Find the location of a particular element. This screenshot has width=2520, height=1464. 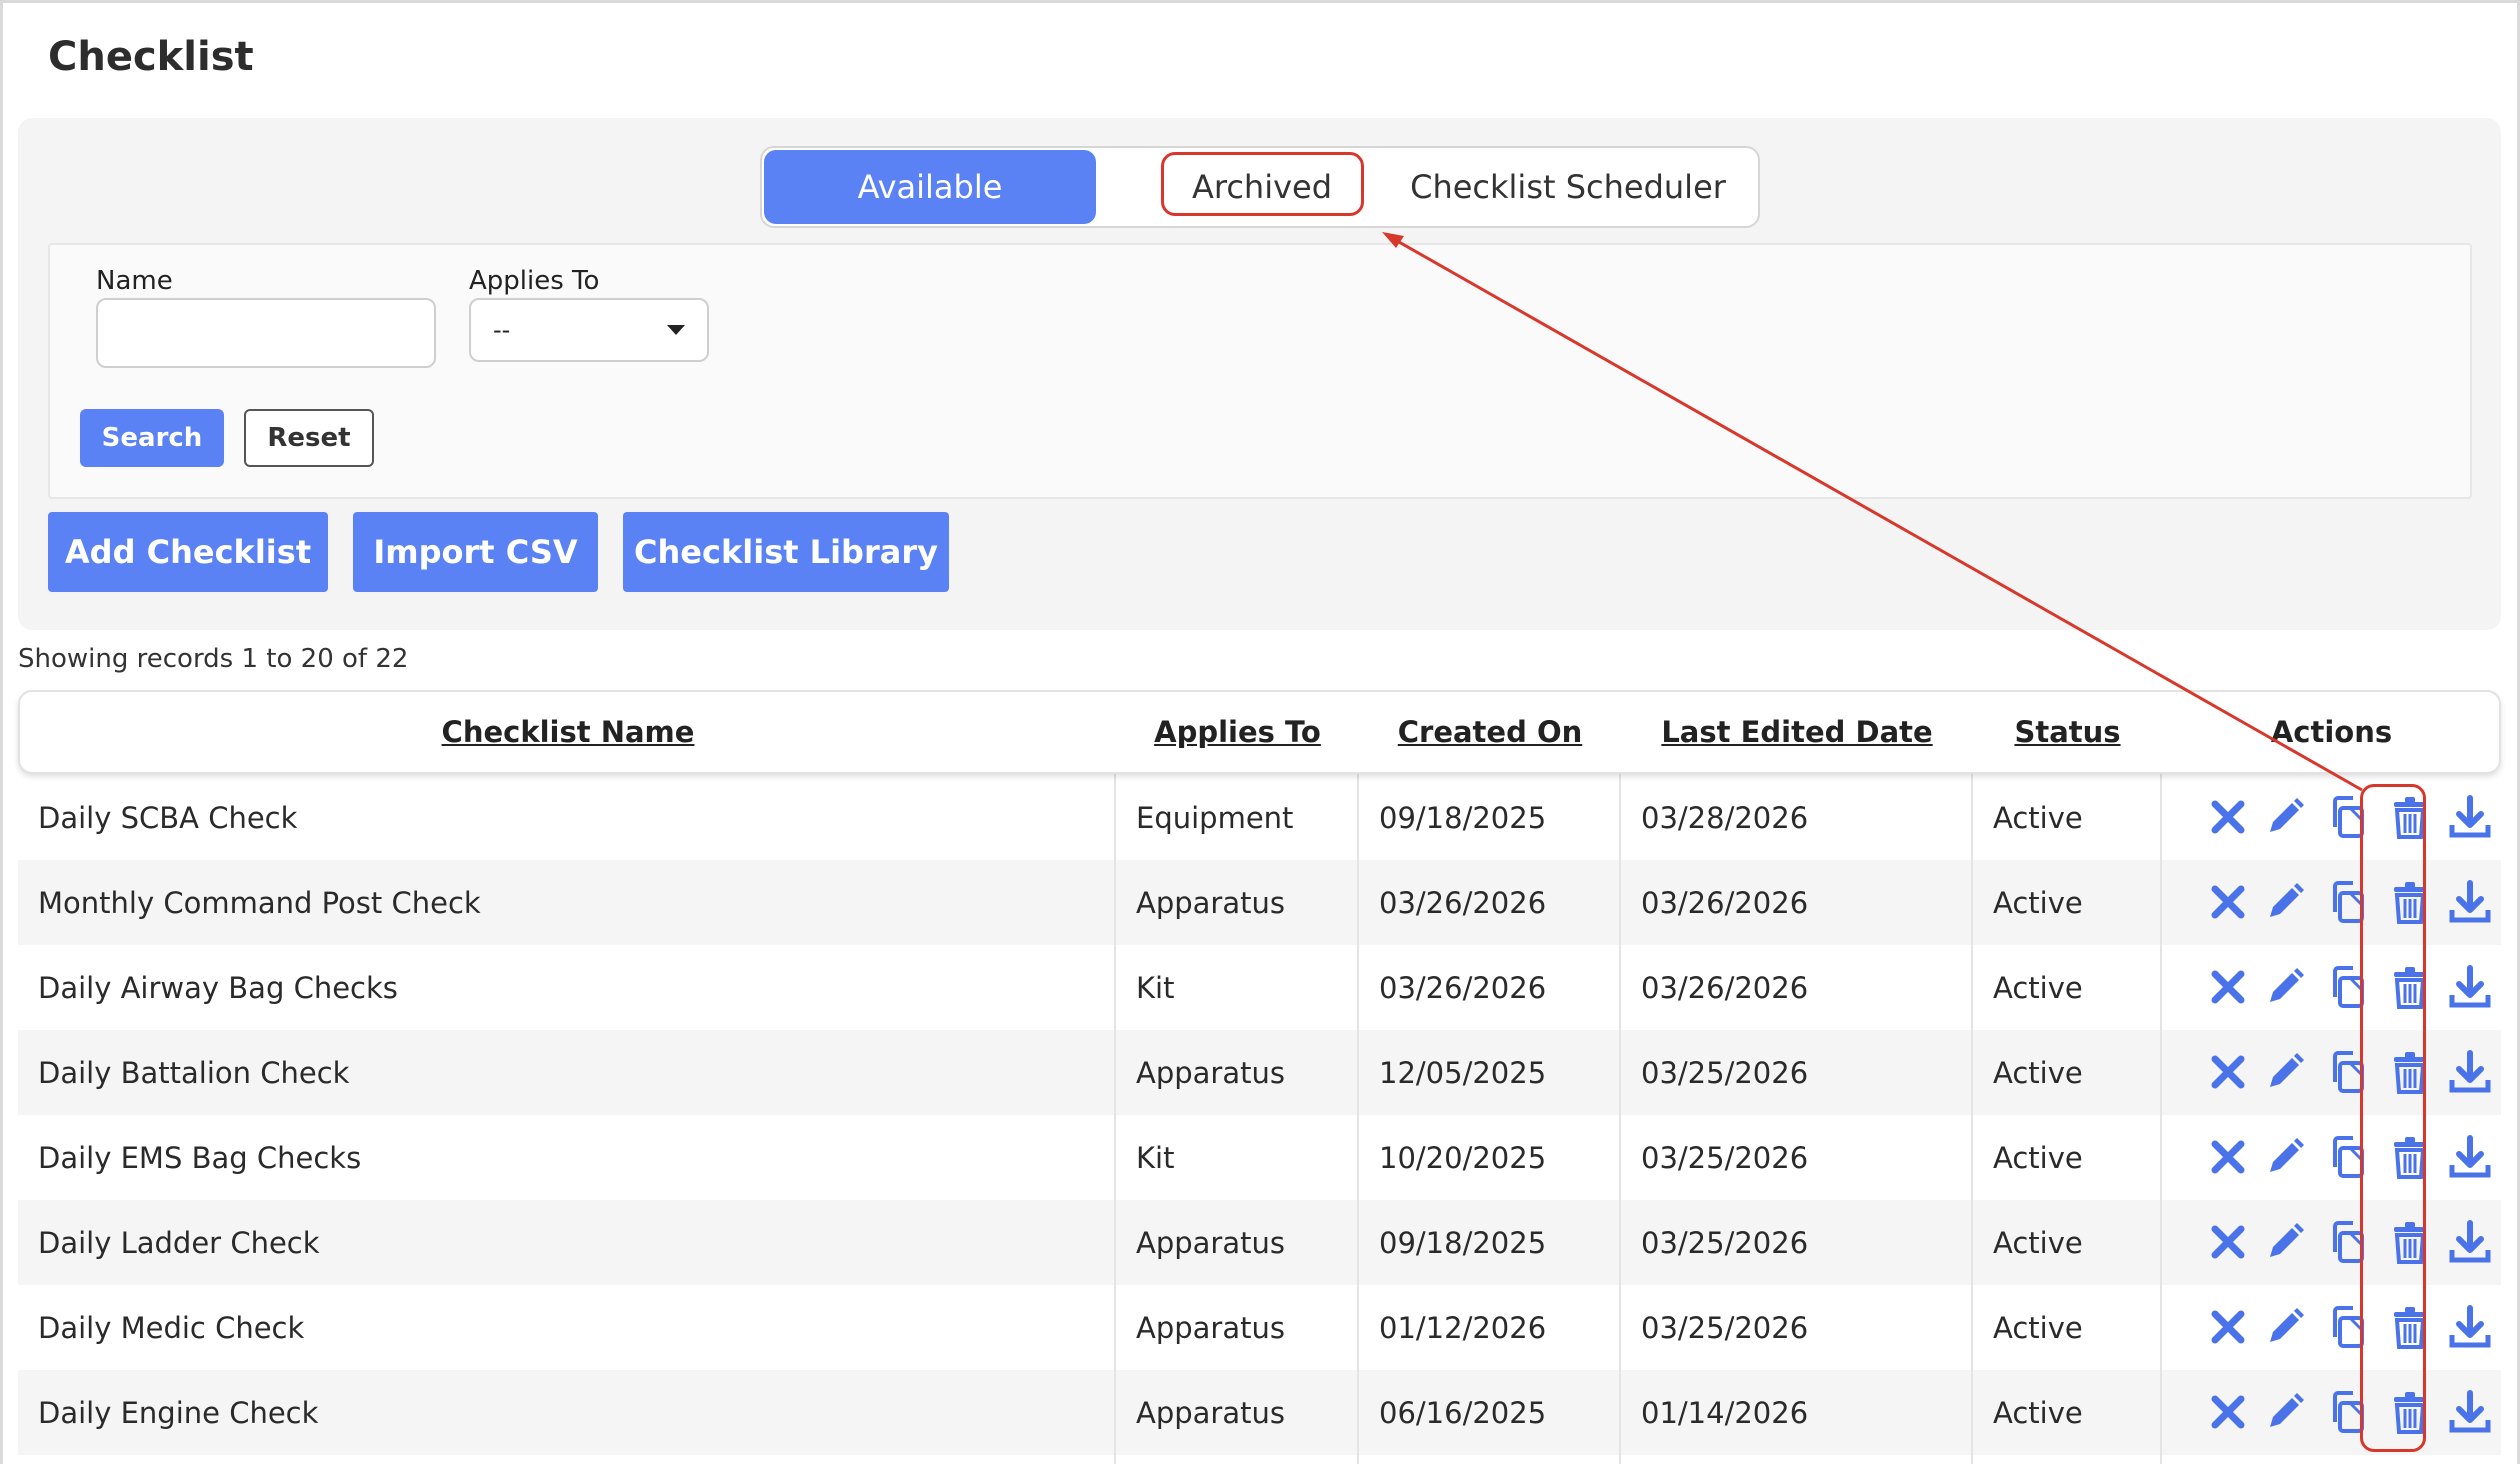

header-last-edited-date: Last Edited Date is located at coordinates (1797, 732).